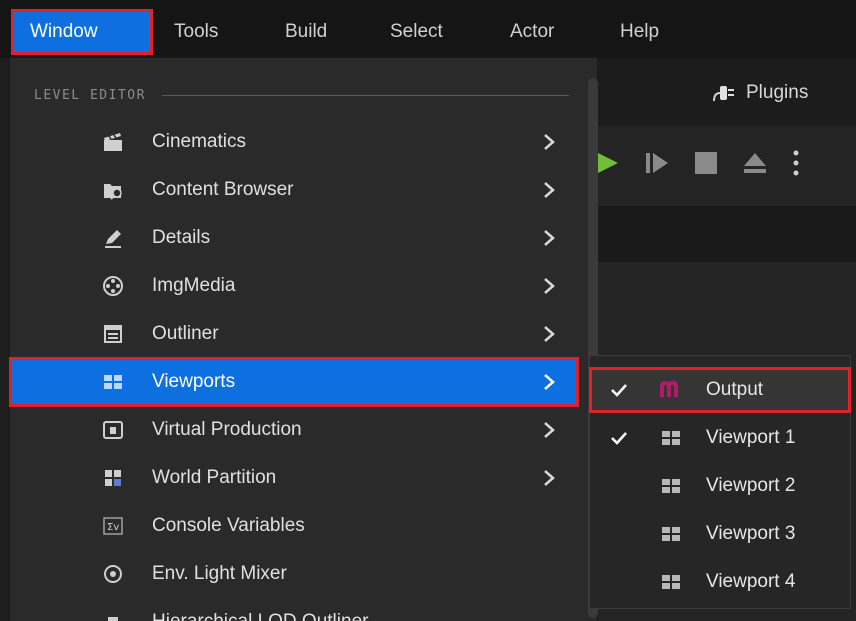  What do you see at coordinates (113, 619) in the screenshot?
I see `hlod-icon` at bounding box center [113, 619].